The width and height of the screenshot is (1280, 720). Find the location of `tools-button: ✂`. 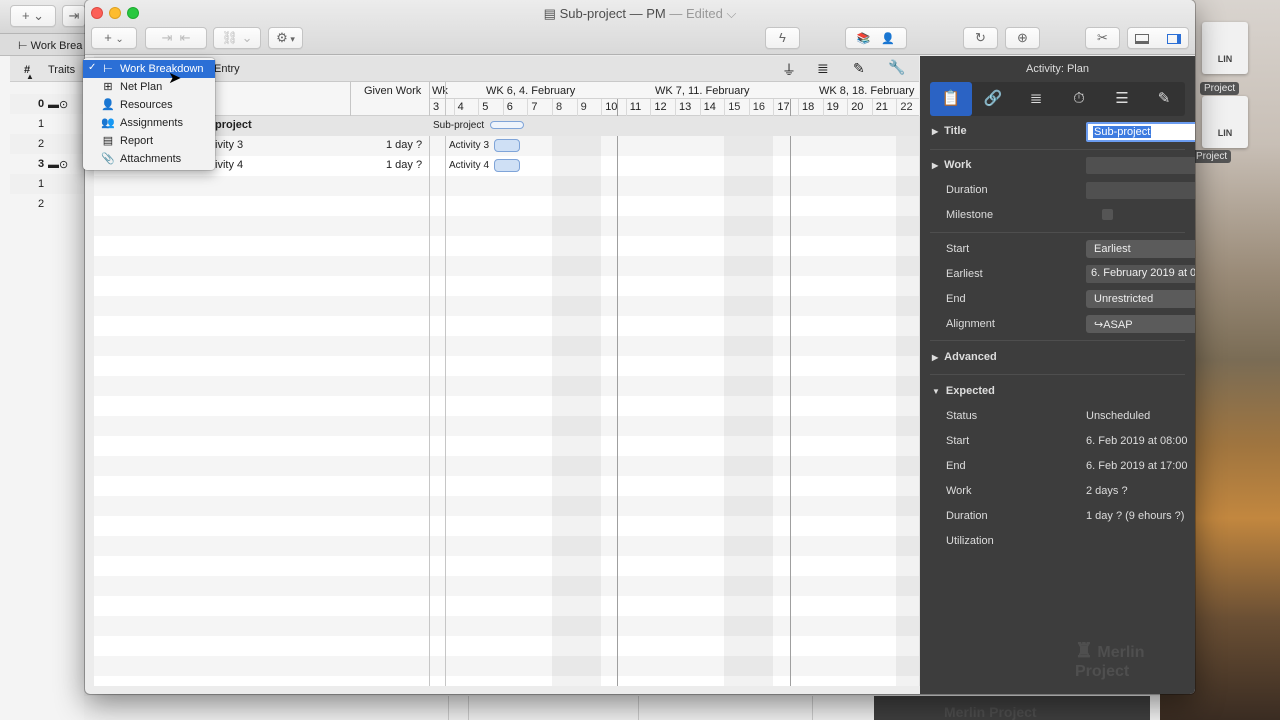

tools-button: ✂ is located at coordinates (1102, 38).